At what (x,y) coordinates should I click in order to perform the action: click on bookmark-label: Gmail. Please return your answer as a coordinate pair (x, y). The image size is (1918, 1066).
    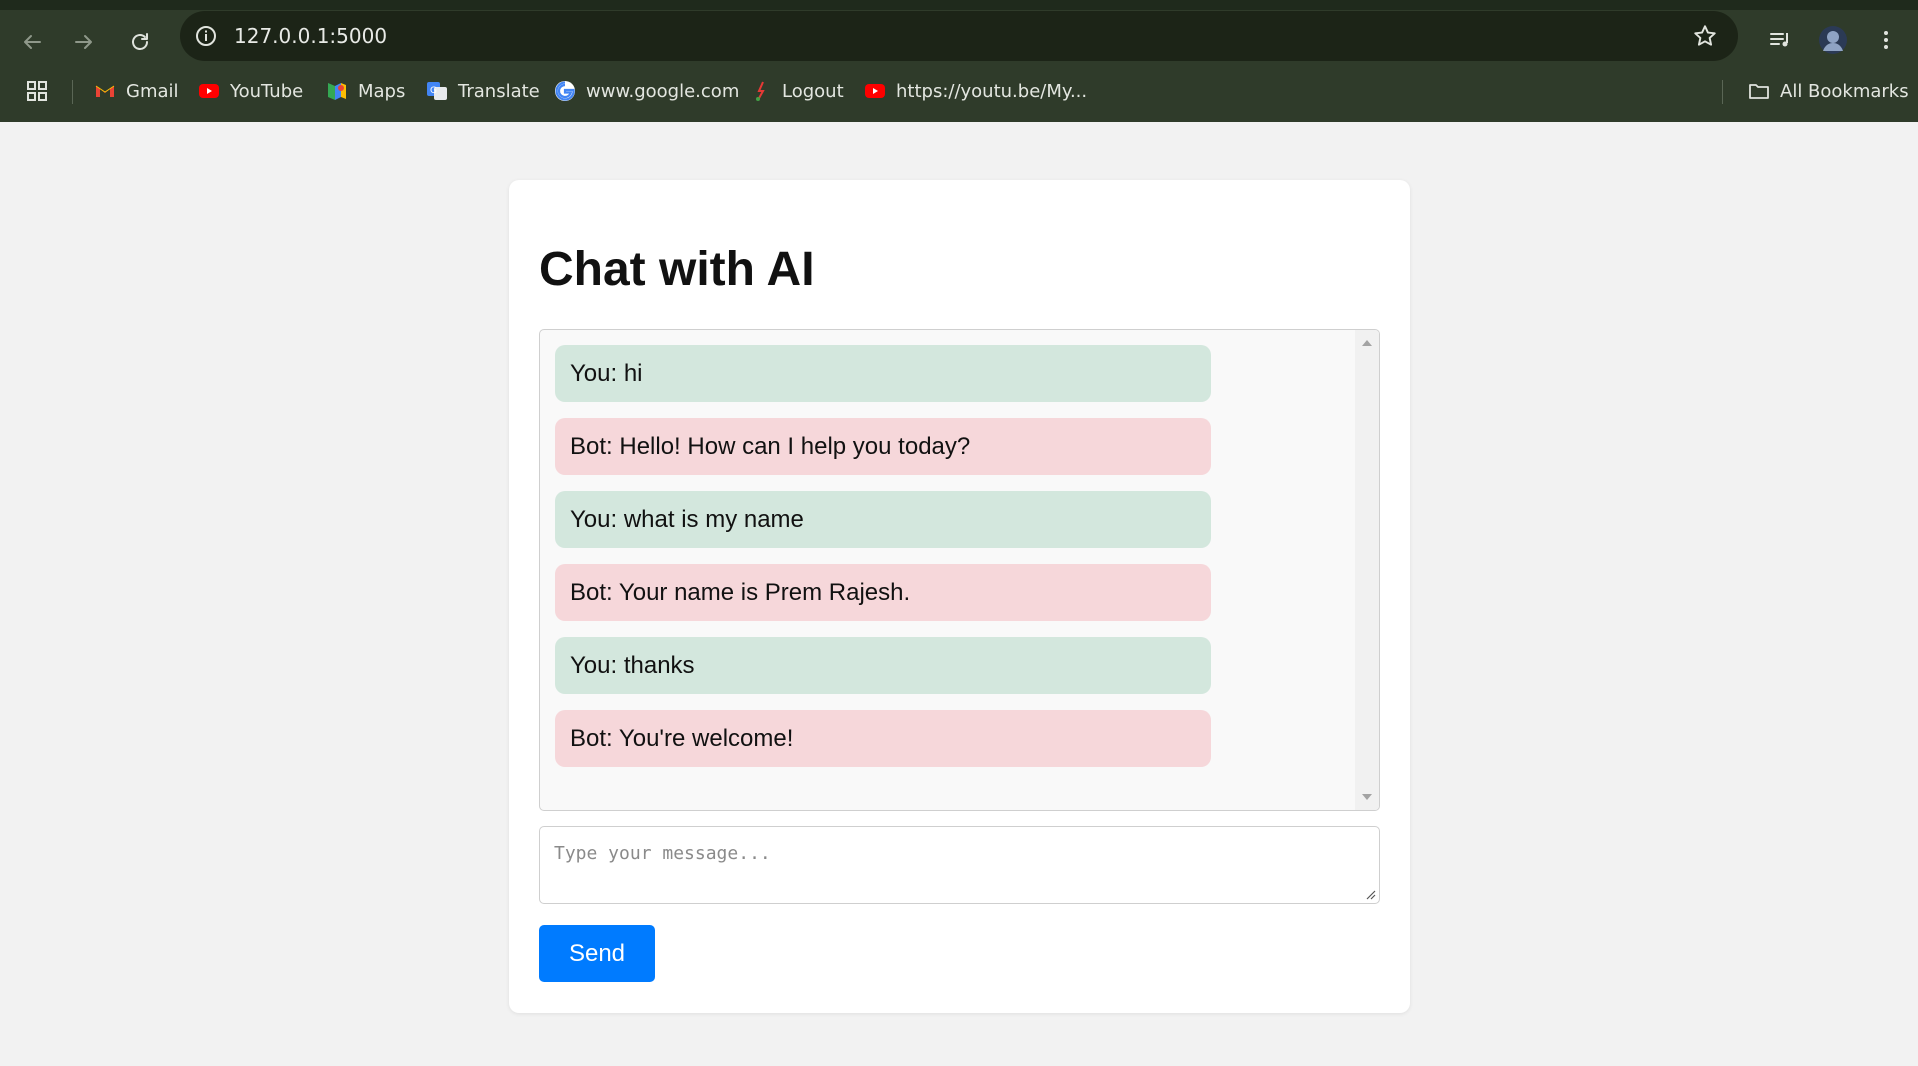
    Looking at the image, I should click on (152, 91).